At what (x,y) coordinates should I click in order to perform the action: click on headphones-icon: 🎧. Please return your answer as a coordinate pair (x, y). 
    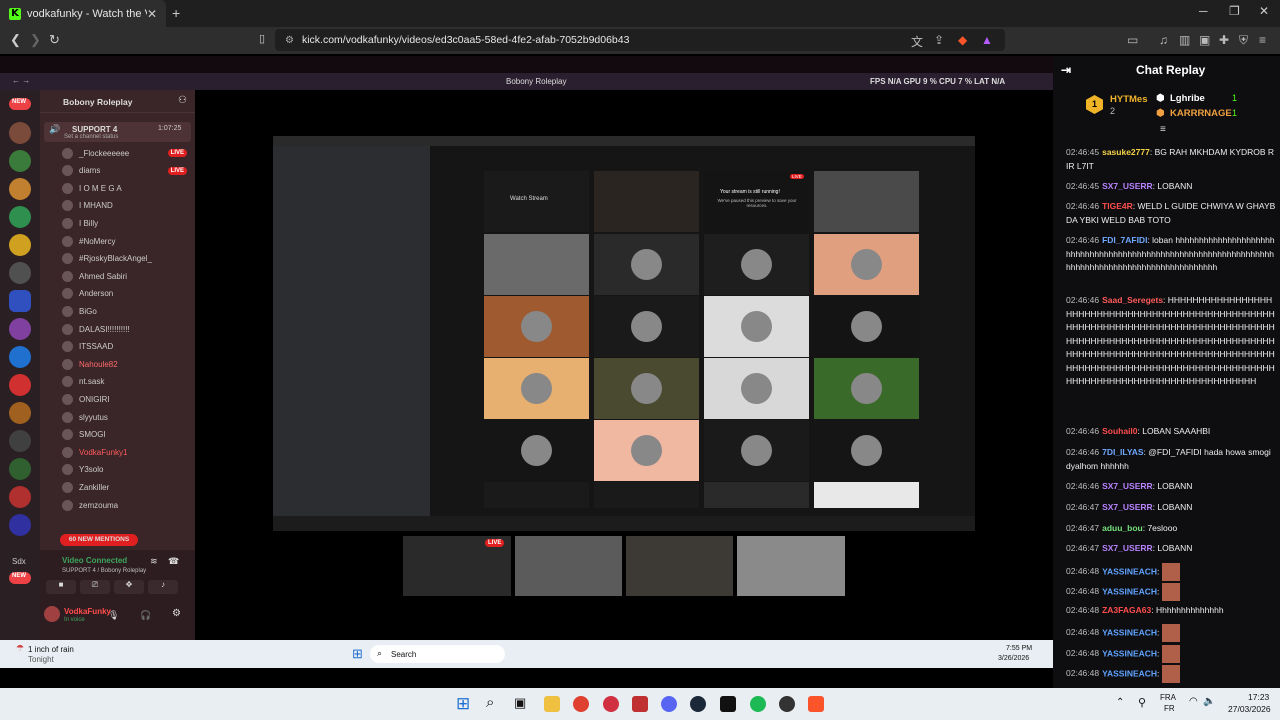
    Looking at the image, I should click on (145, 615).